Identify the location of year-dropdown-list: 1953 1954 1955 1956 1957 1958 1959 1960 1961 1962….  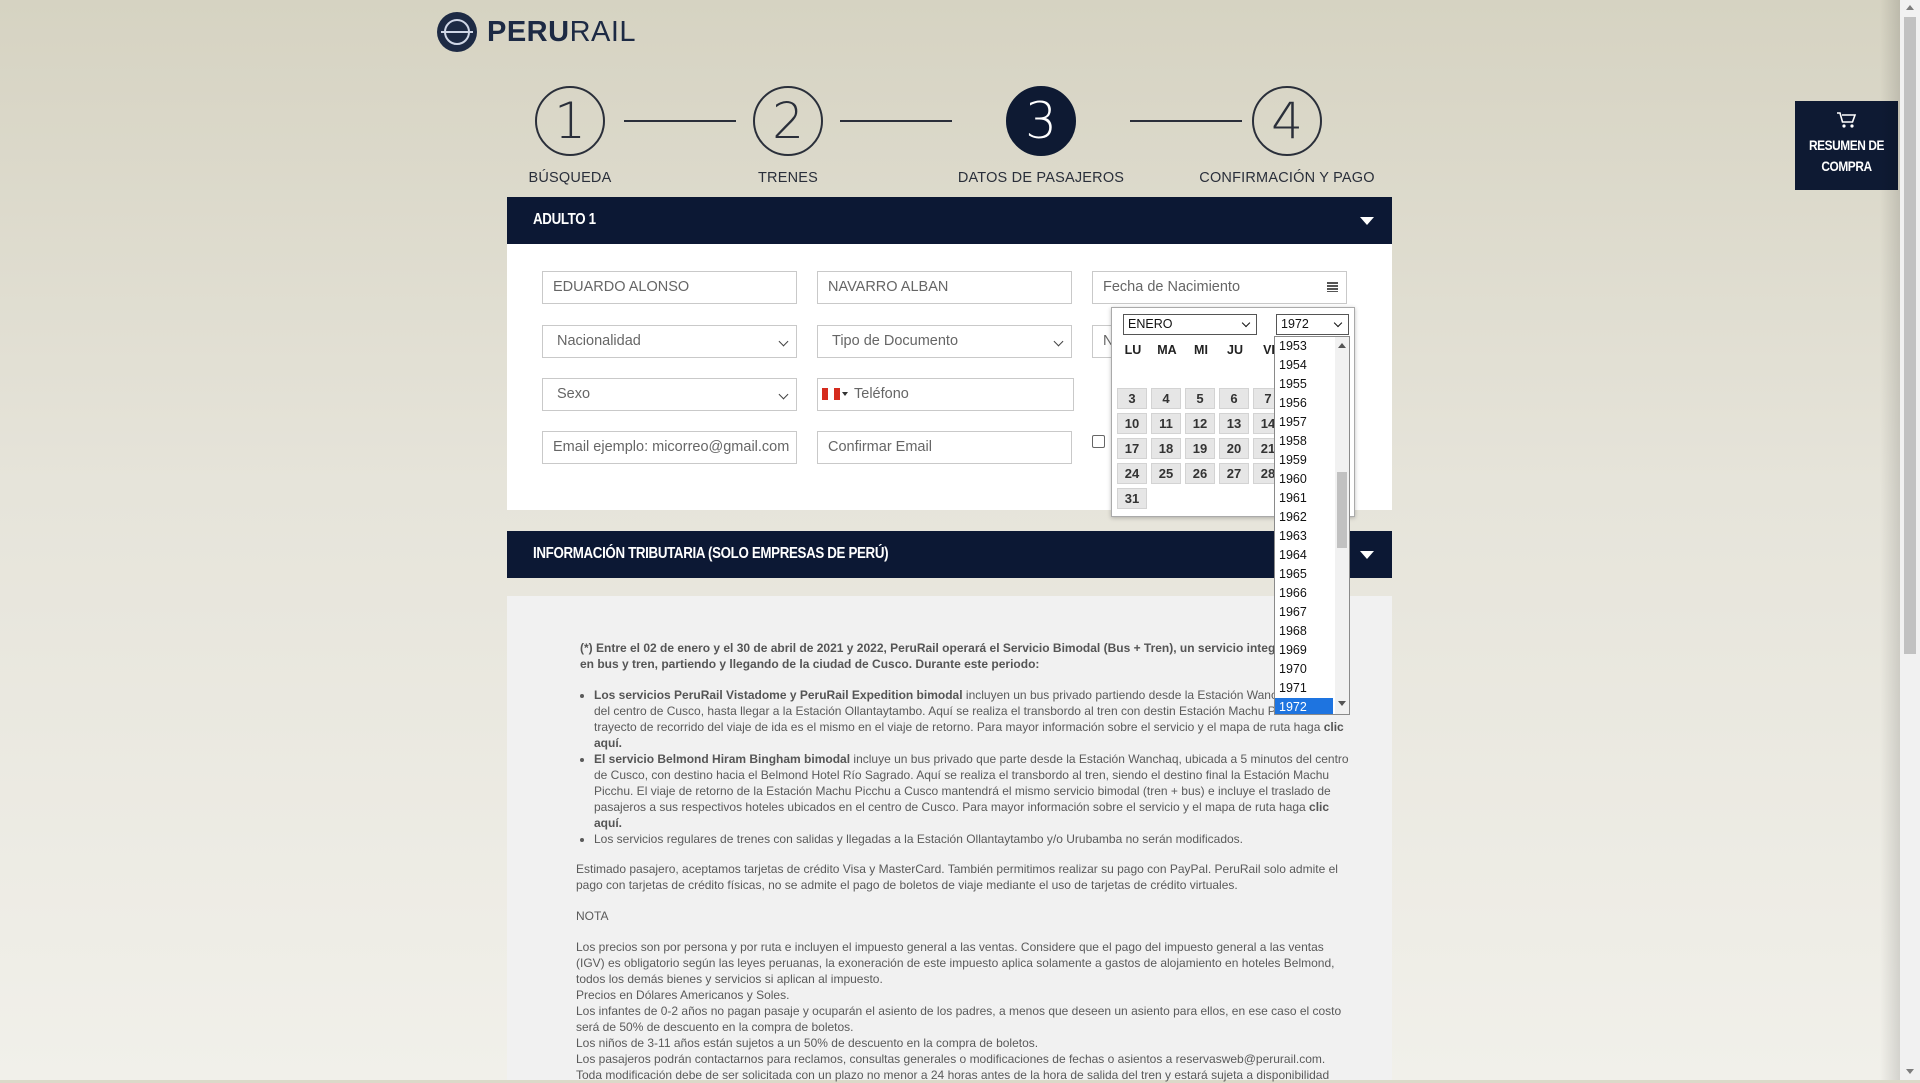
(1312, 525).